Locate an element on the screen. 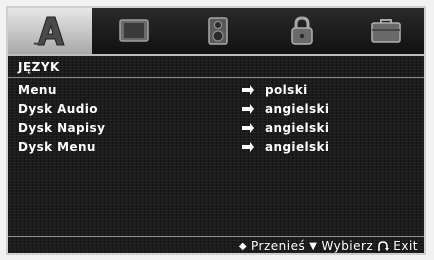 This screenshot has width=434, height=260. select-arrow-icon: ▼ is located at coordinates (313, 246).